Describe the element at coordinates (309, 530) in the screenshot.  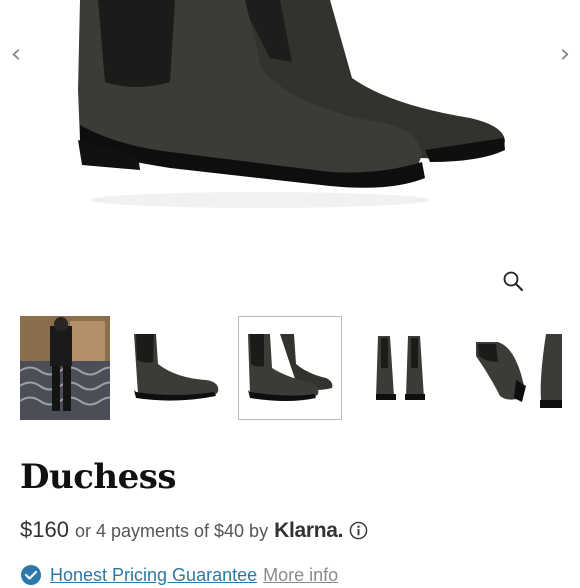
I see `klarna-logo: Klarna.` at that location.